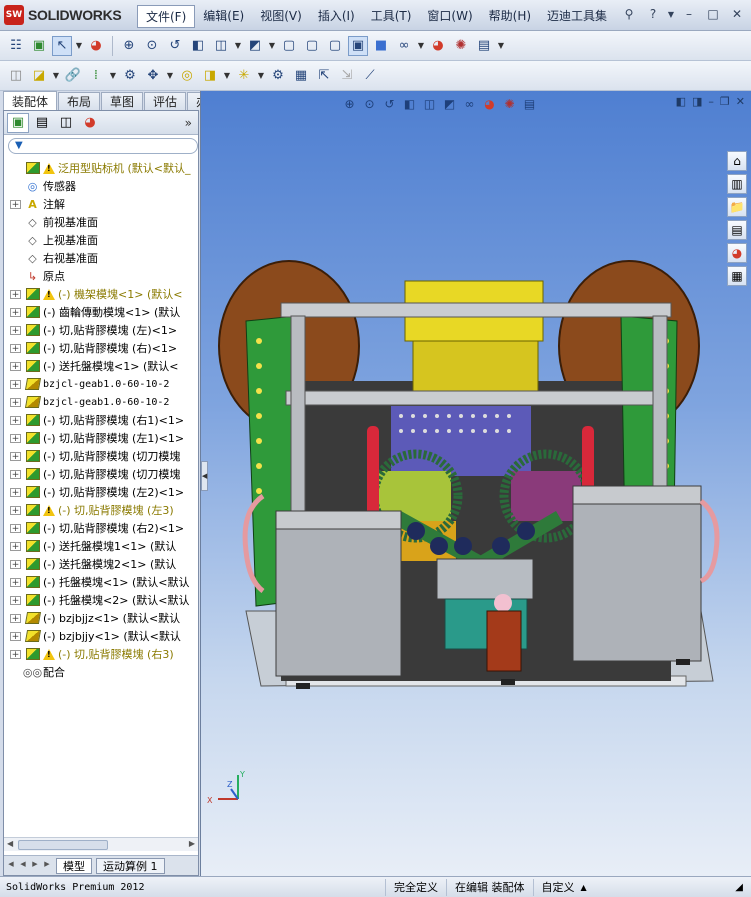  I want to click on tree-node: + (-) 切,贴背膠模塊 (切刀模塊, so click(101, 474).